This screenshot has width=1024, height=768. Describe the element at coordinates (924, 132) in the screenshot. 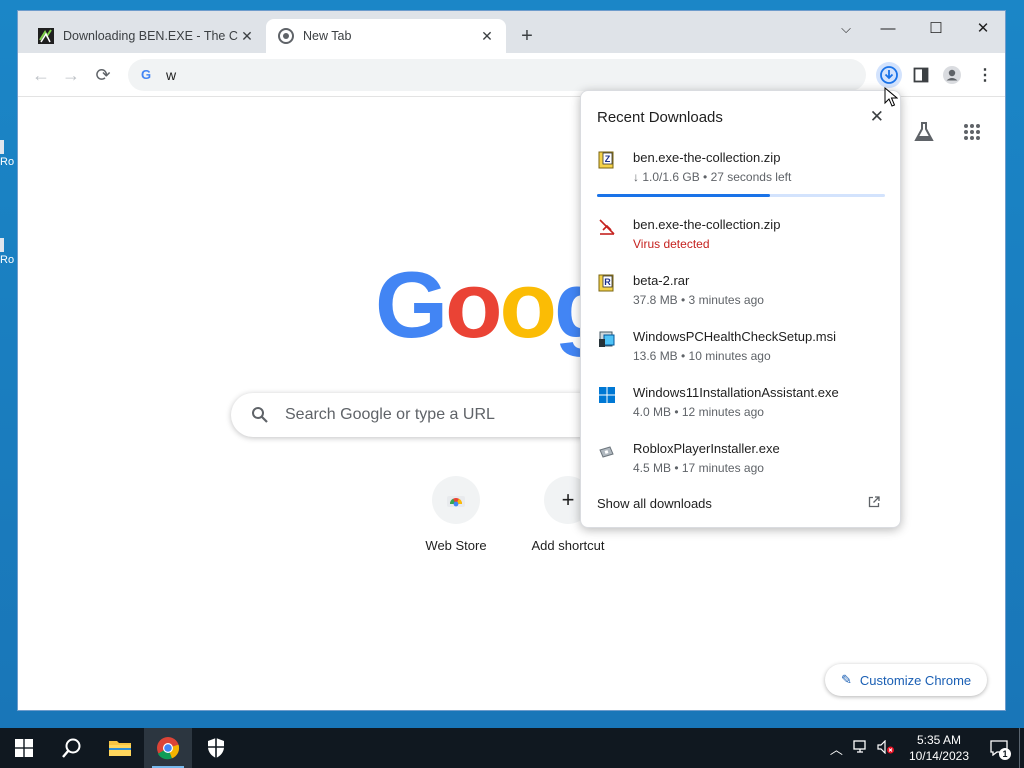

I see `labs-flask-icon` at that location.